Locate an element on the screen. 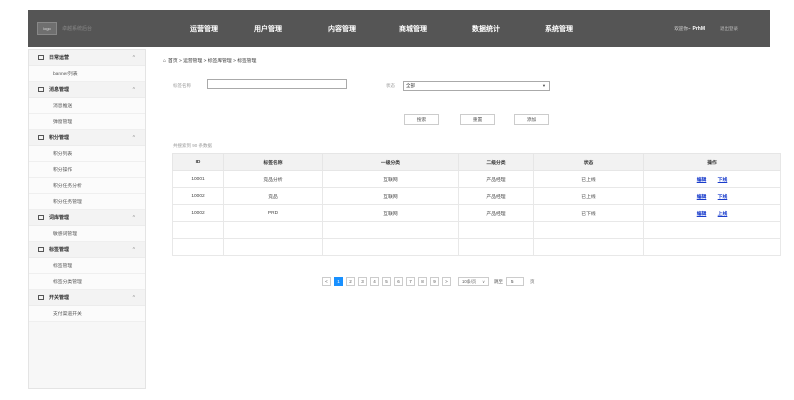 This screenshot has height=400, width=794. page-button: 5 is located at coordinates (386, 281).